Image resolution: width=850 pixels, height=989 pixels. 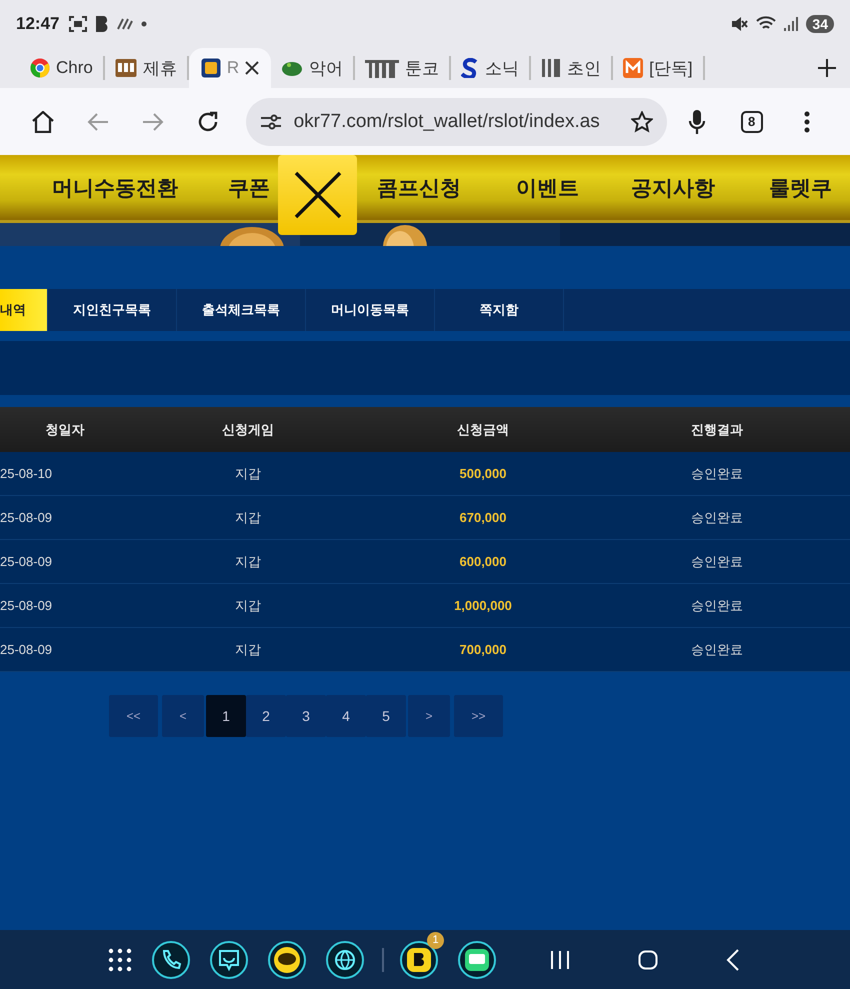 I want to click on reload-icon, so click(x=208, y=121).